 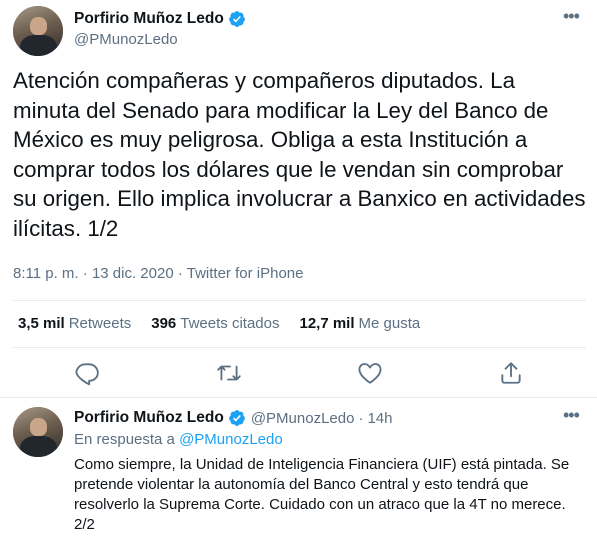 I want to click on retweets-stat: 3,5 mil Retweets, so click(x=74, y=323).